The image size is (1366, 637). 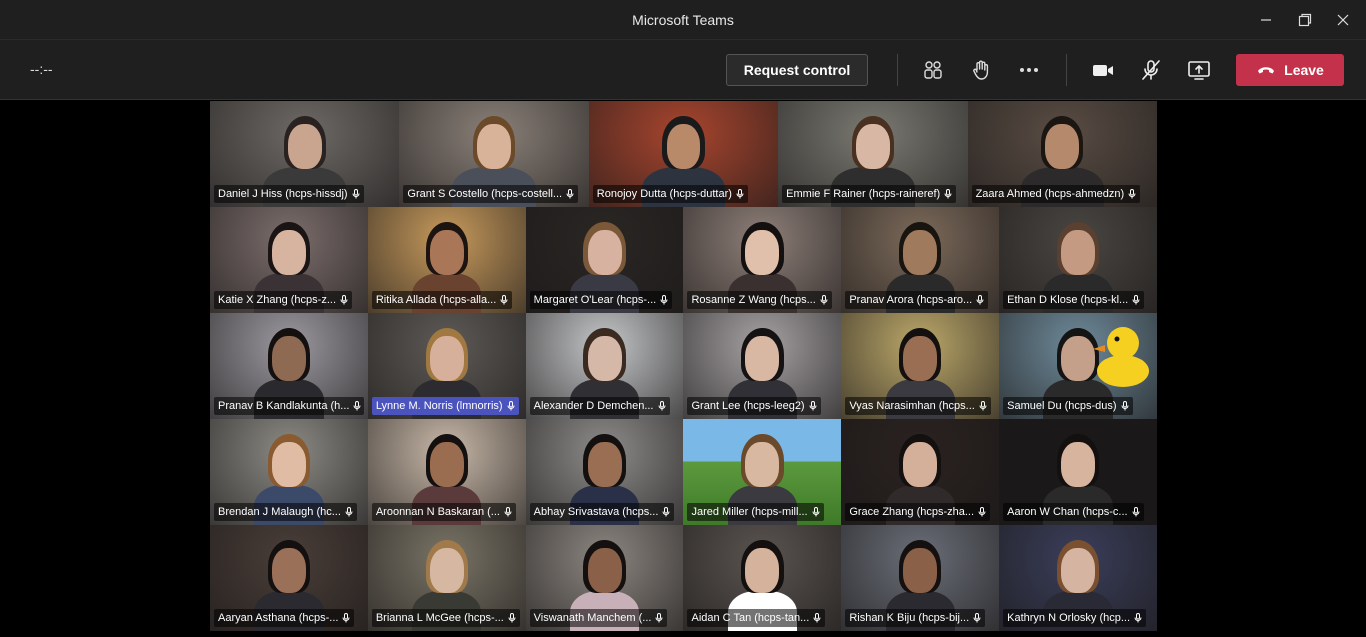 I want to click on participant-name: Zaara Ahmed (hcps-ahmedzn), so click(x=1050, y=194).